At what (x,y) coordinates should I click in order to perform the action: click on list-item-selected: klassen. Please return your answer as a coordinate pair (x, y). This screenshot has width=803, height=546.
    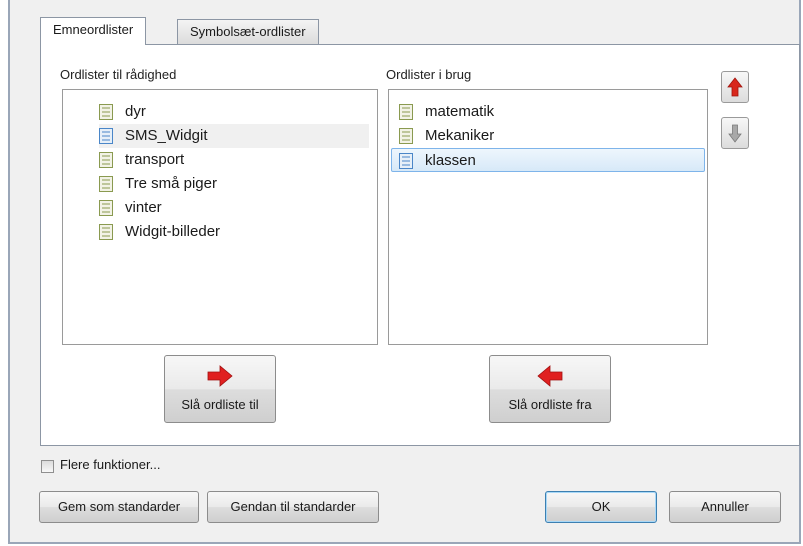
    Looking at the image, I should click on (548, 160).